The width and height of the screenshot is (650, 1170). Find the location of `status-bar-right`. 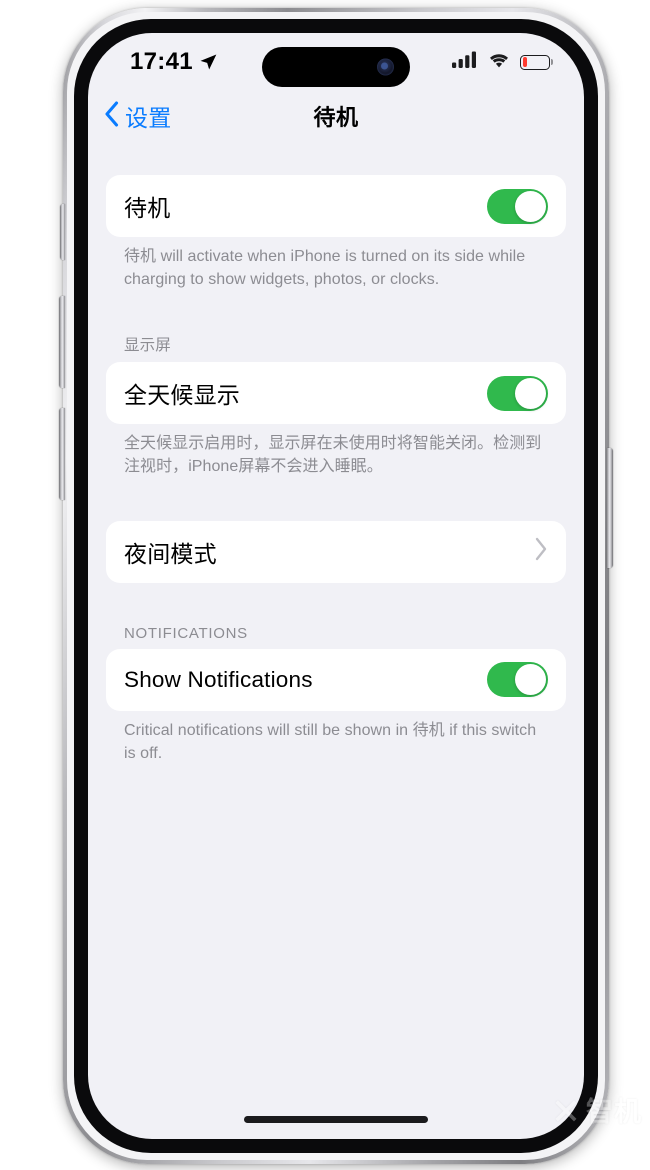

status-bar-right is located at coordinates (501, 62).